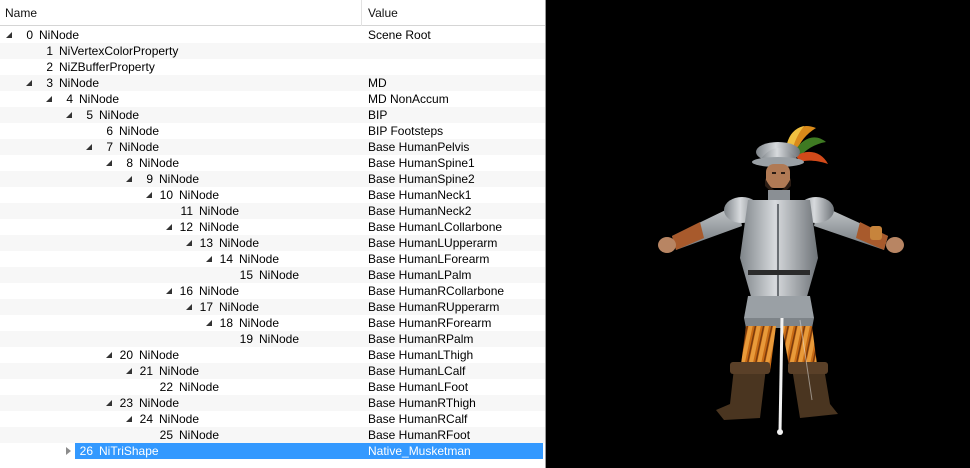 The height and width of the screenshot is (468, 970). What do you see at coordinates (419, 435) in the screenshot?
I see `value-cell: Base HumanRFoot` at bounding box center [419, 435].